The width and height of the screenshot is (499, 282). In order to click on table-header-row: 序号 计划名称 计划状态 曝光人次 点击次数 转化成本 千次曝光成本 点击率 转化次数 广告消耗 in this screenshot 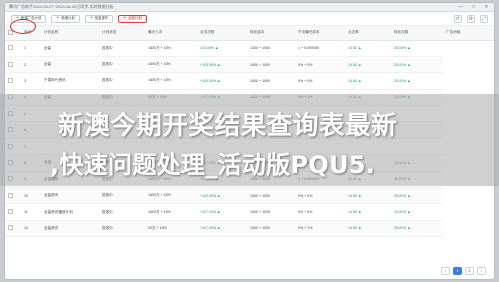, I will do `click(249, 33)`.